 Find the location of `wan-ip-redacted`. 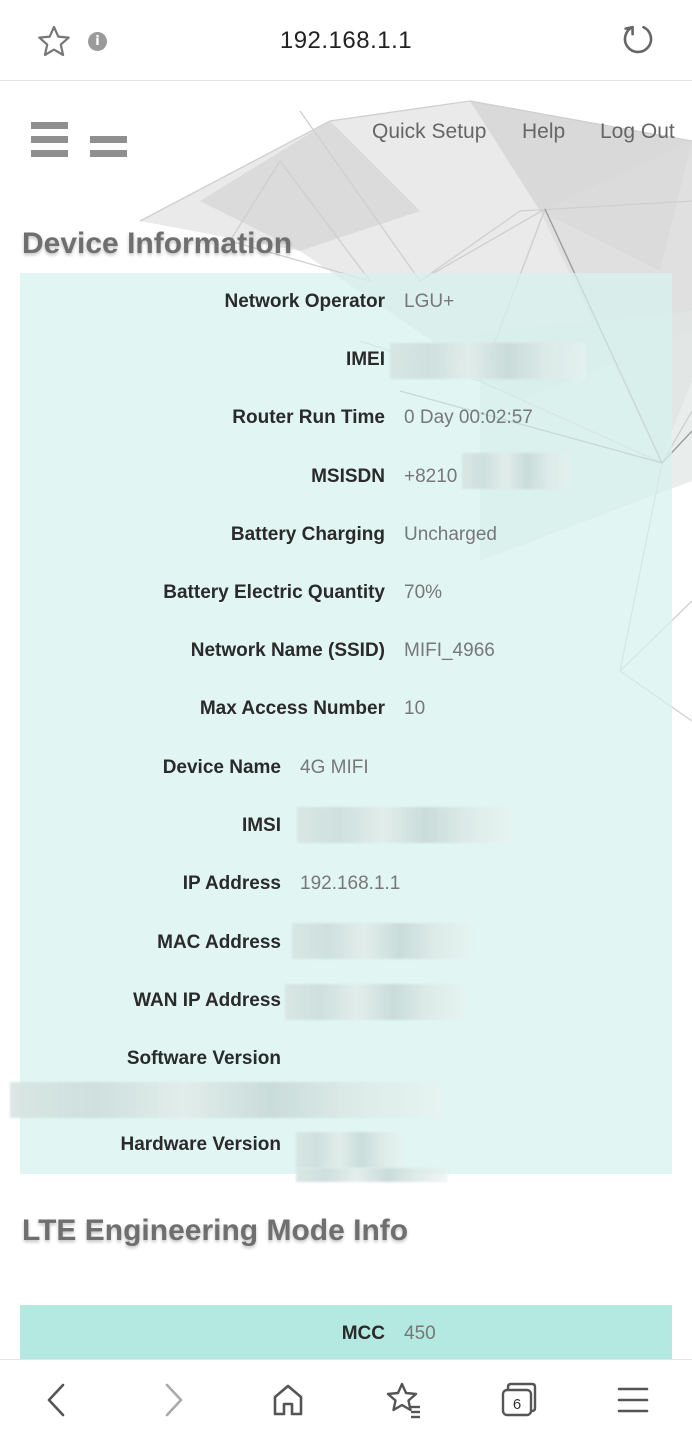

wan-ip-redacted is located at coordinates (375, 1002).